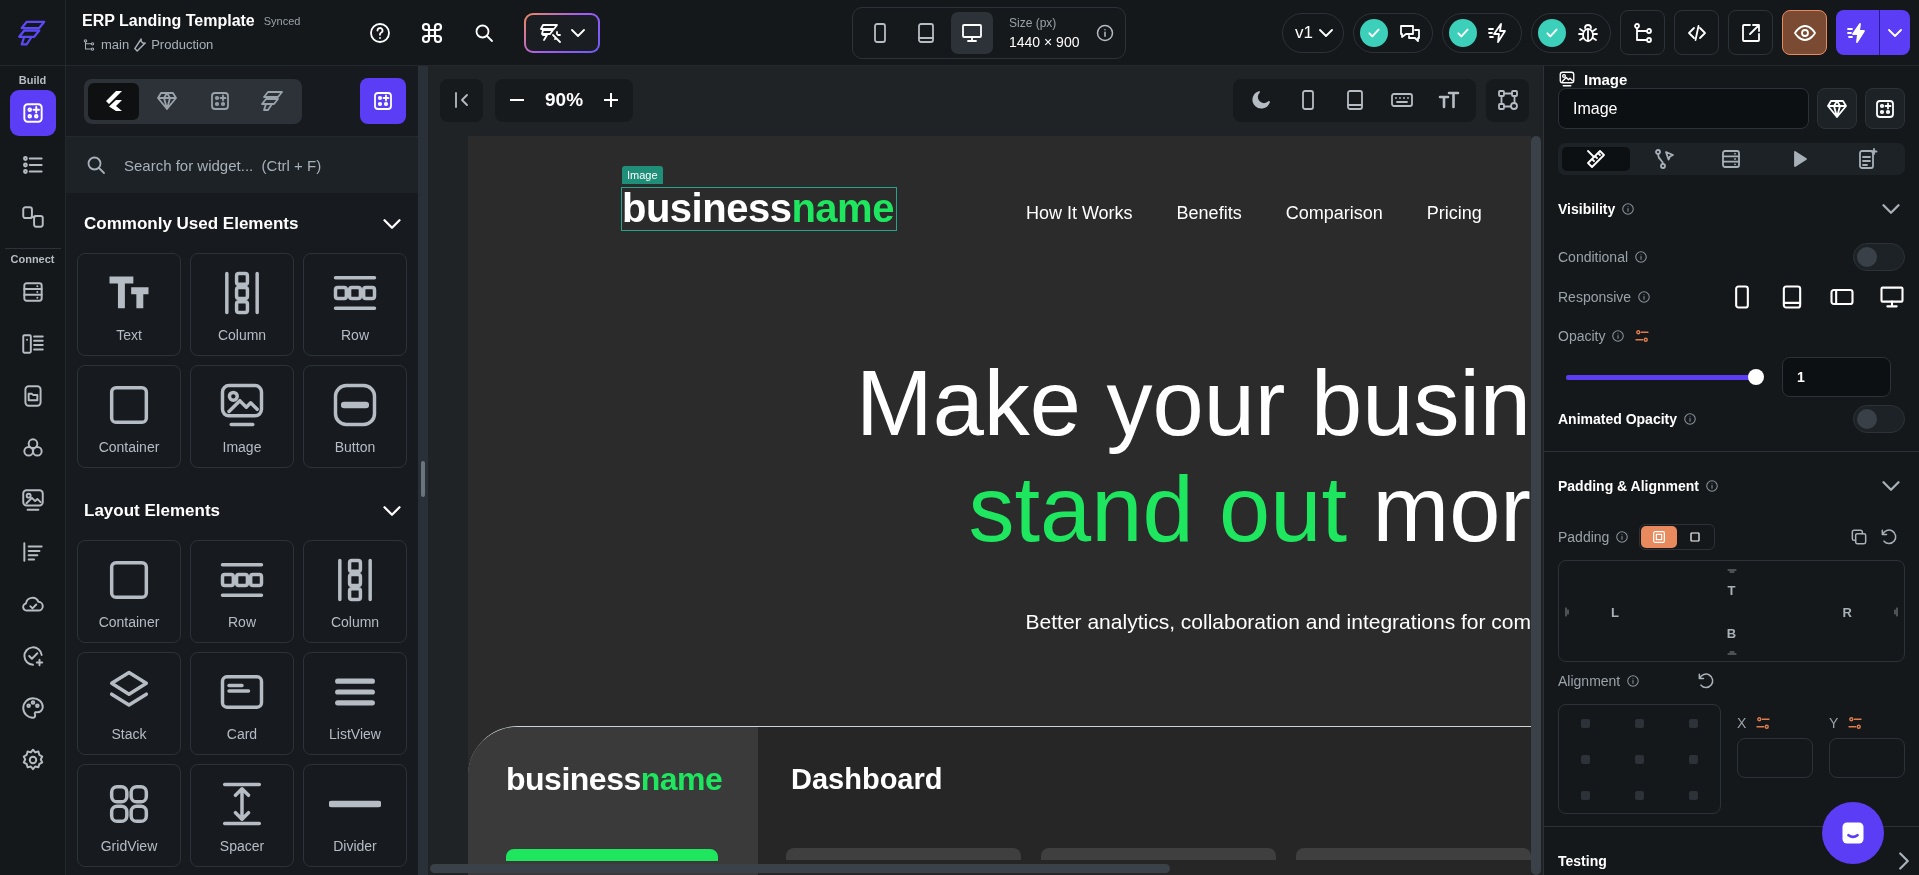 This screenshot has width=1919, height=875. Describe the element at coordinates (1536, 505) in the screenshot. I see `vertical-scrollbar` at that location.